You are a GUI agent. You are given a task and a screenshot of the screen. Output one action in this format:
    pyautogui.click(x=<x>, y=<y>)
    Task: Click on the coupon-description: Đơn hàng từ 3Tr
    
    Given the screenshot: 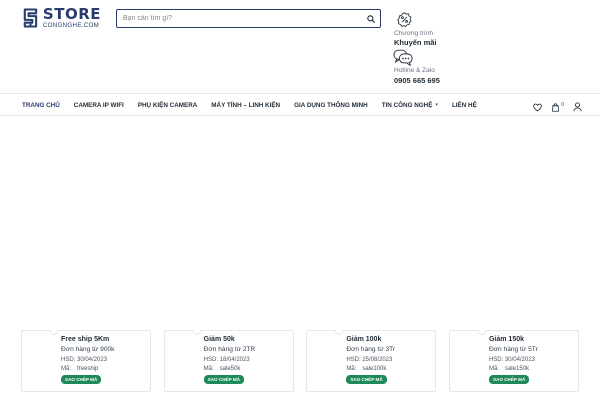 What is the action you would take?
    pyautogui.click(x=371, y=349)
    